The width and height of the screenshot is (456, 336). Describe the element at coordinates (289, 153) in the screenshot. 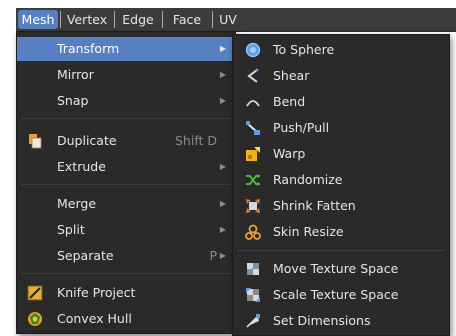

I see `menu-item-label: Warp` at that location.